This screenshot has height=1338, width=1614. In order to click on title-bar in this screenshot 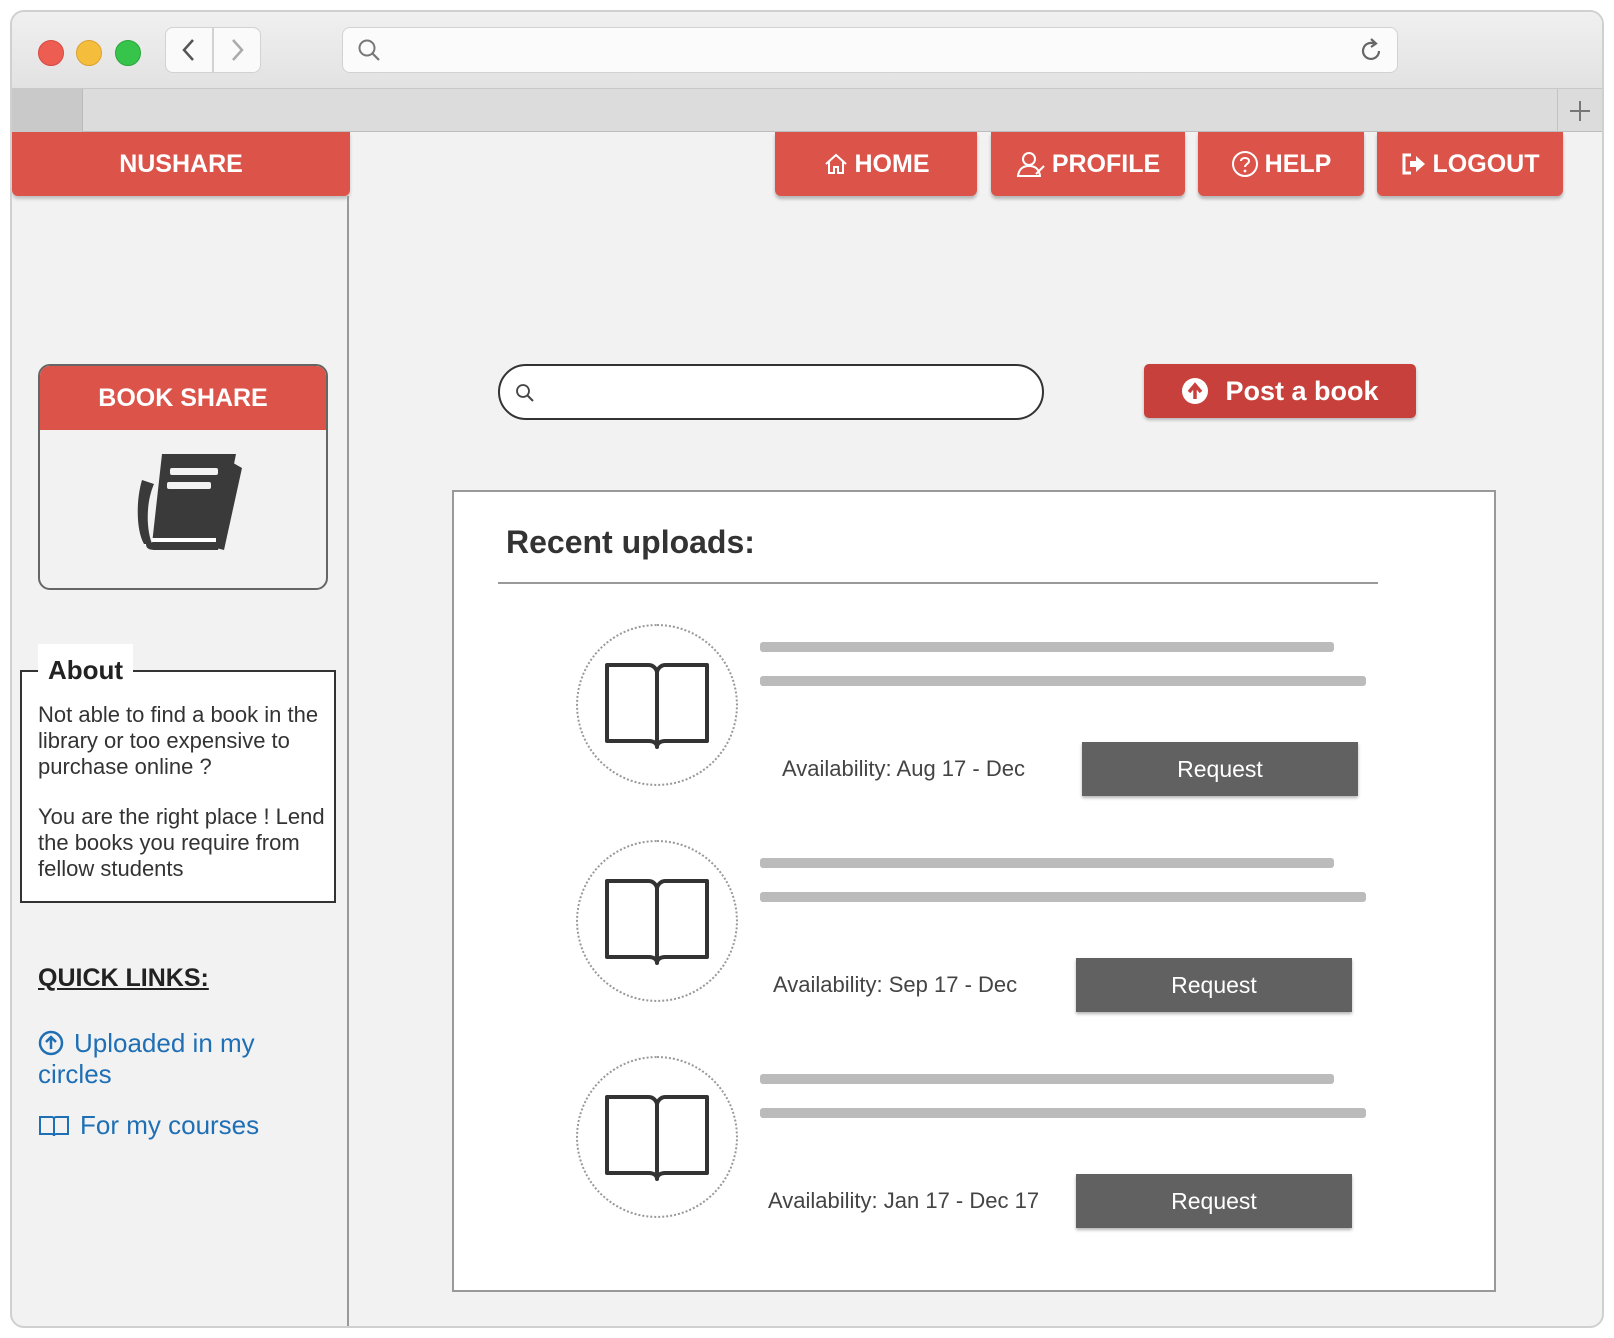, I will do `click(807, 50)`.